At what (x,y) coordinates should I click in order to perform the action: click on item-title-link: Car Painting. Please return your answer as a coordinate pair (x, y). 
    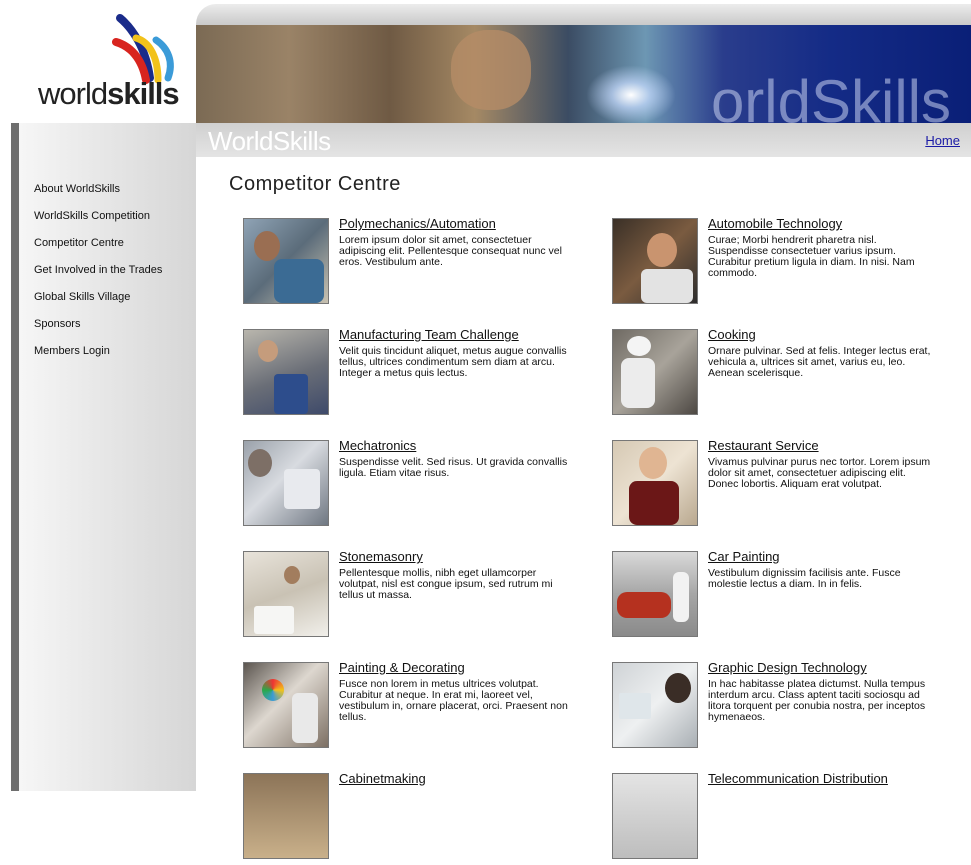
    Looking at the image, I should click on (744, 556).